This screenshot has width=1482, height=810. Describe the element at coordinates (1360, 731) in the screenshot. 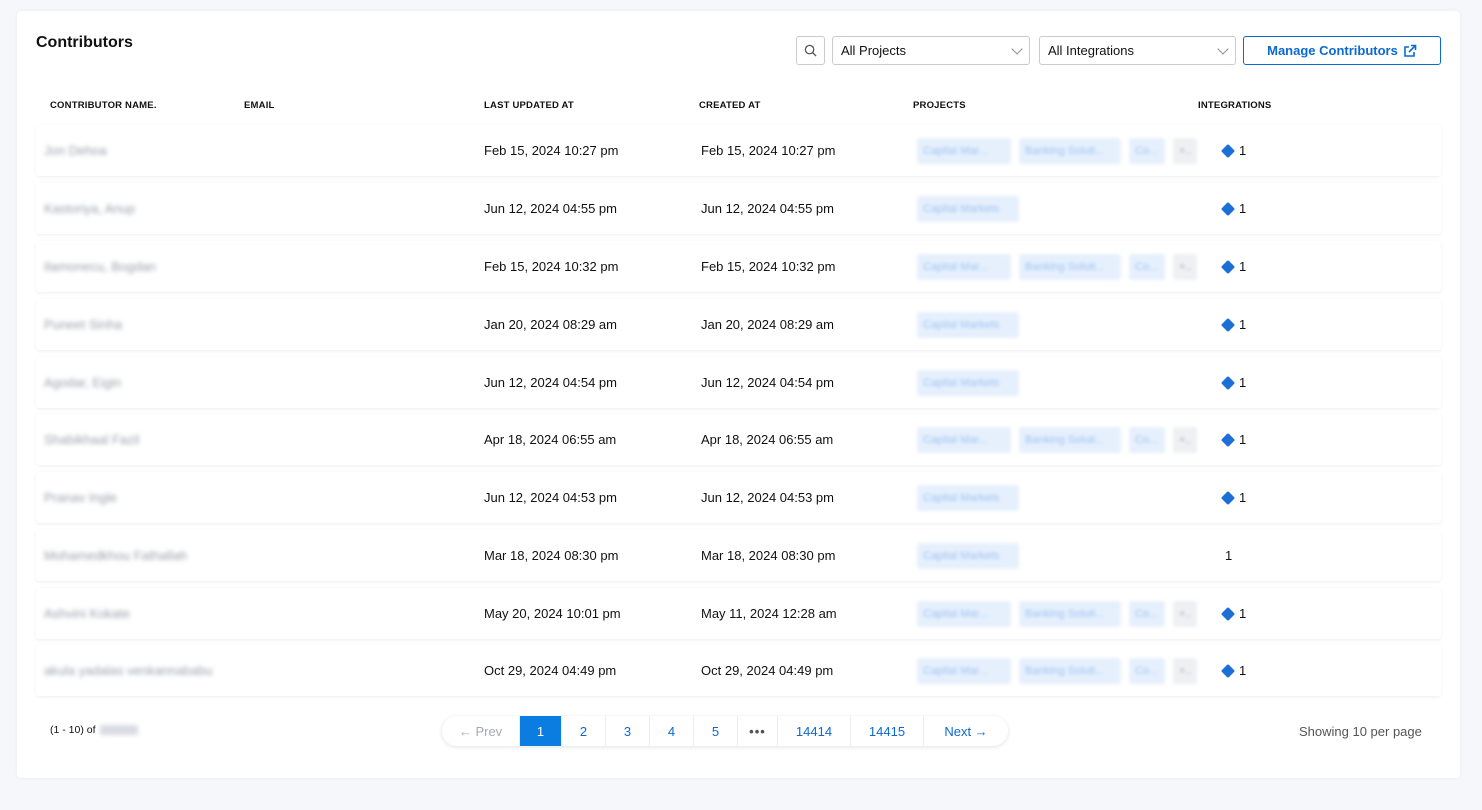

I see `per-page-label: Showing 10 per page` at that location.